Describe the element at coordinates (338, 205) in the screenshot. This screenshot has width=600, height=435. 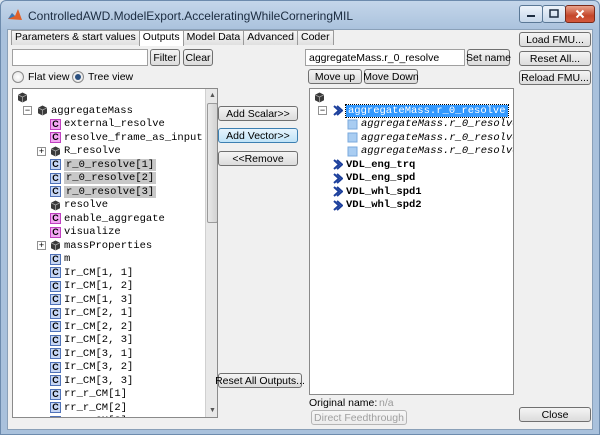
I see `scalar-output-icon` at that location.